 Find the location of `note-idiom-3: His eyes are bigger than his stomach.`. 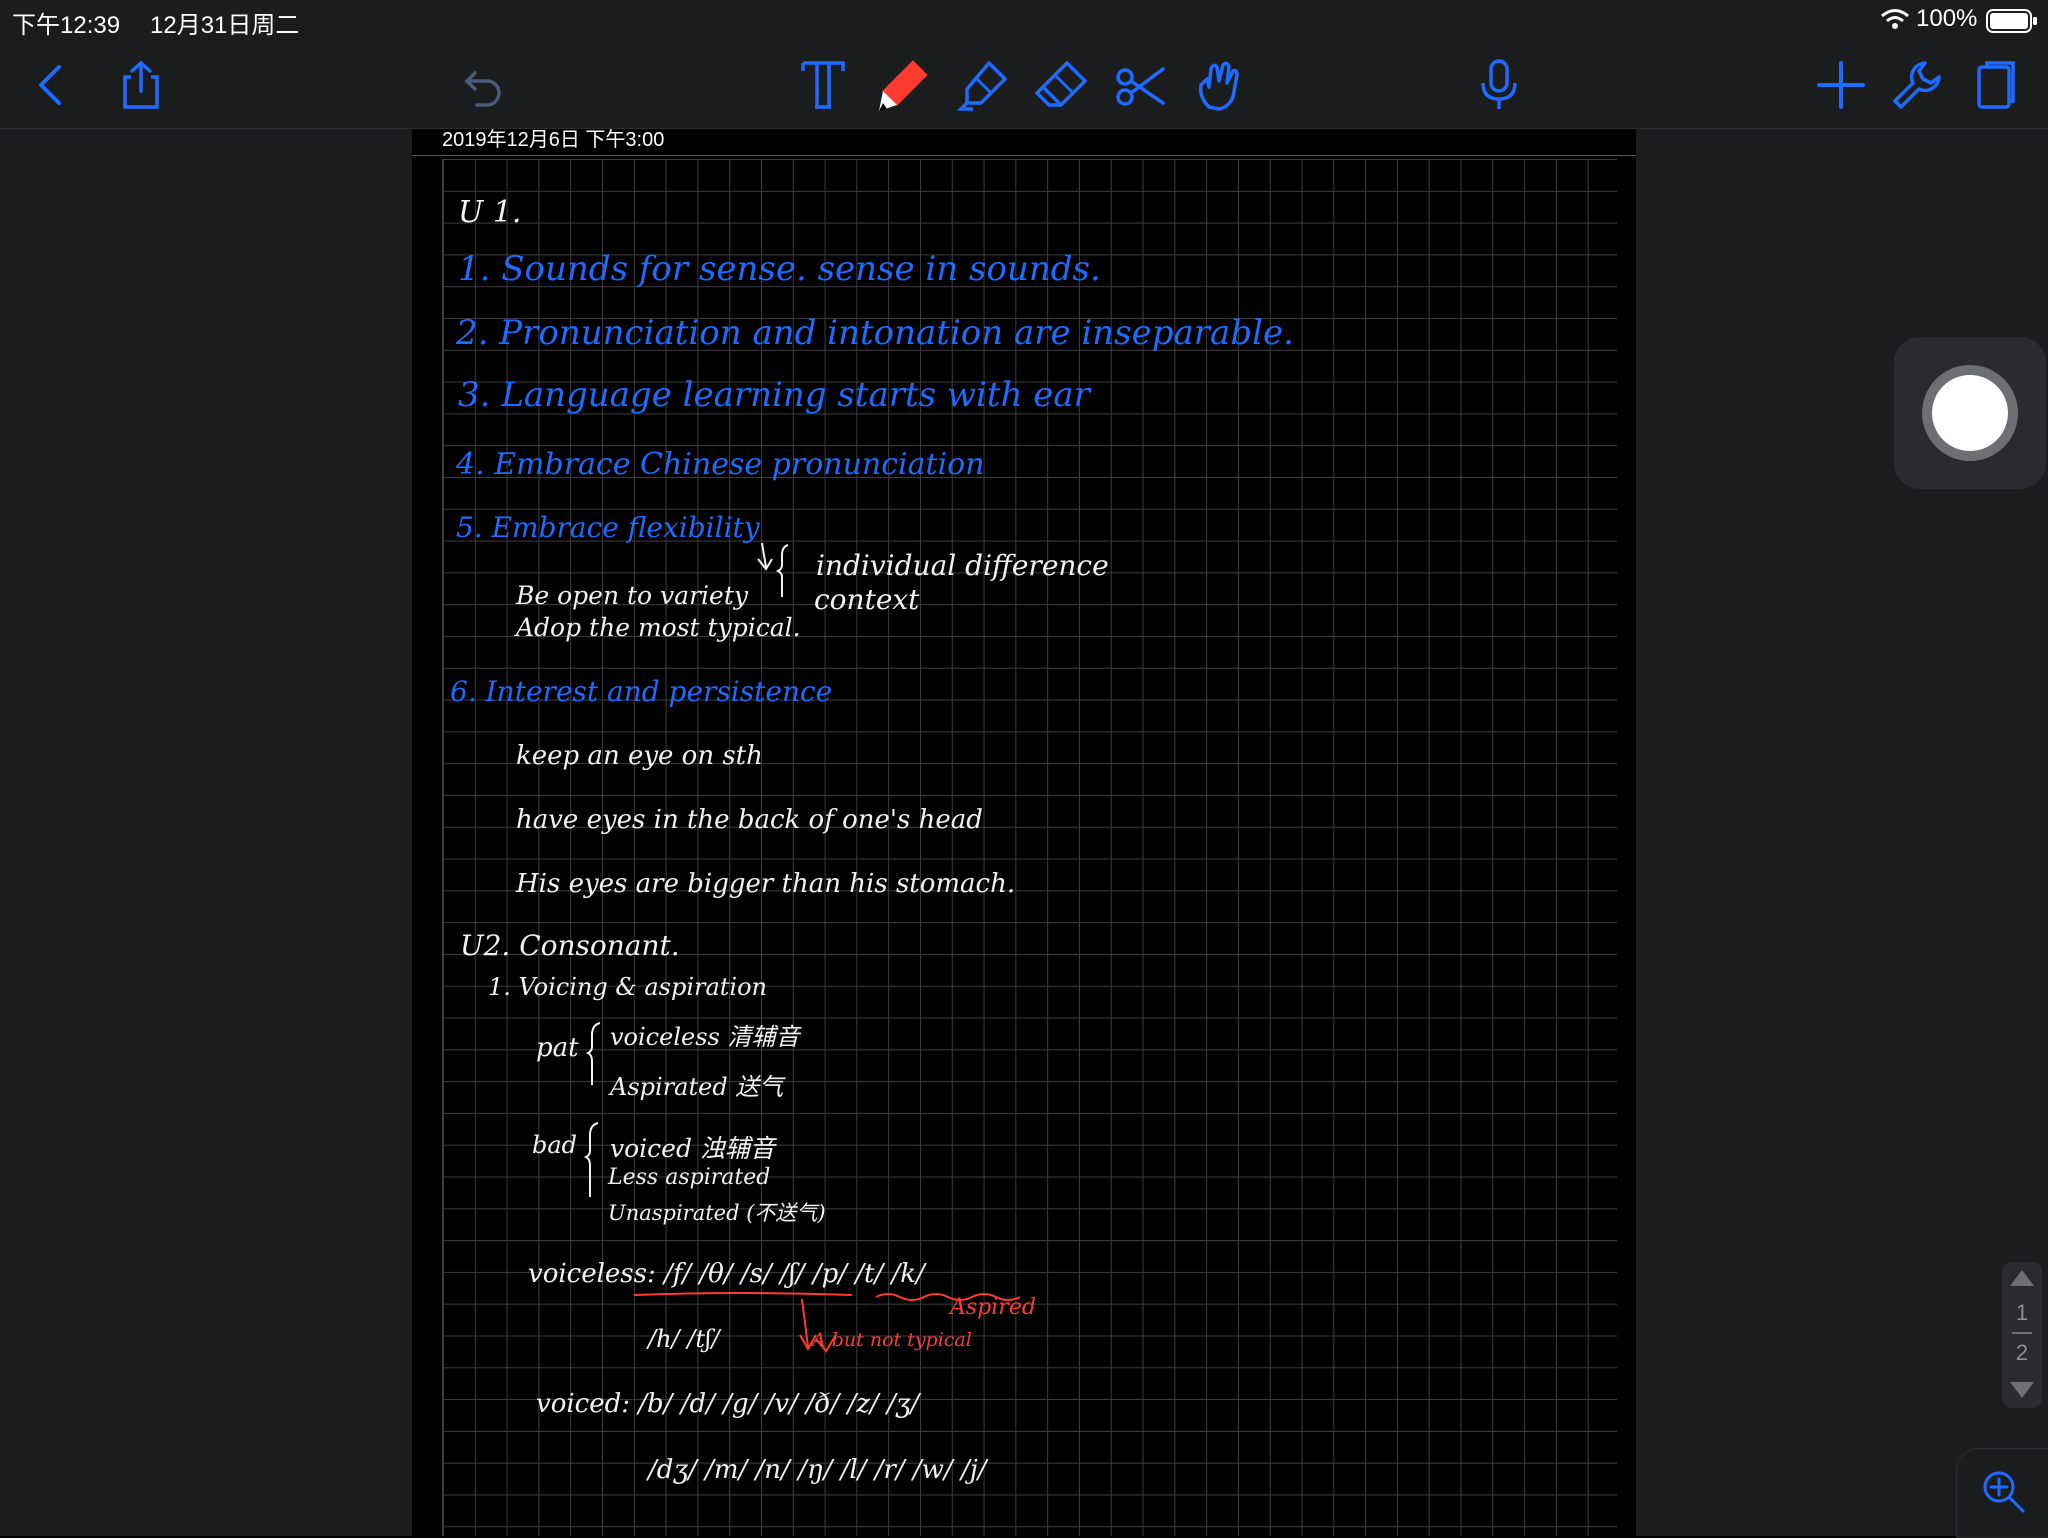

note-idiom-3: His eyes are bigger than his stomach. is located at coordinates (766, 884).